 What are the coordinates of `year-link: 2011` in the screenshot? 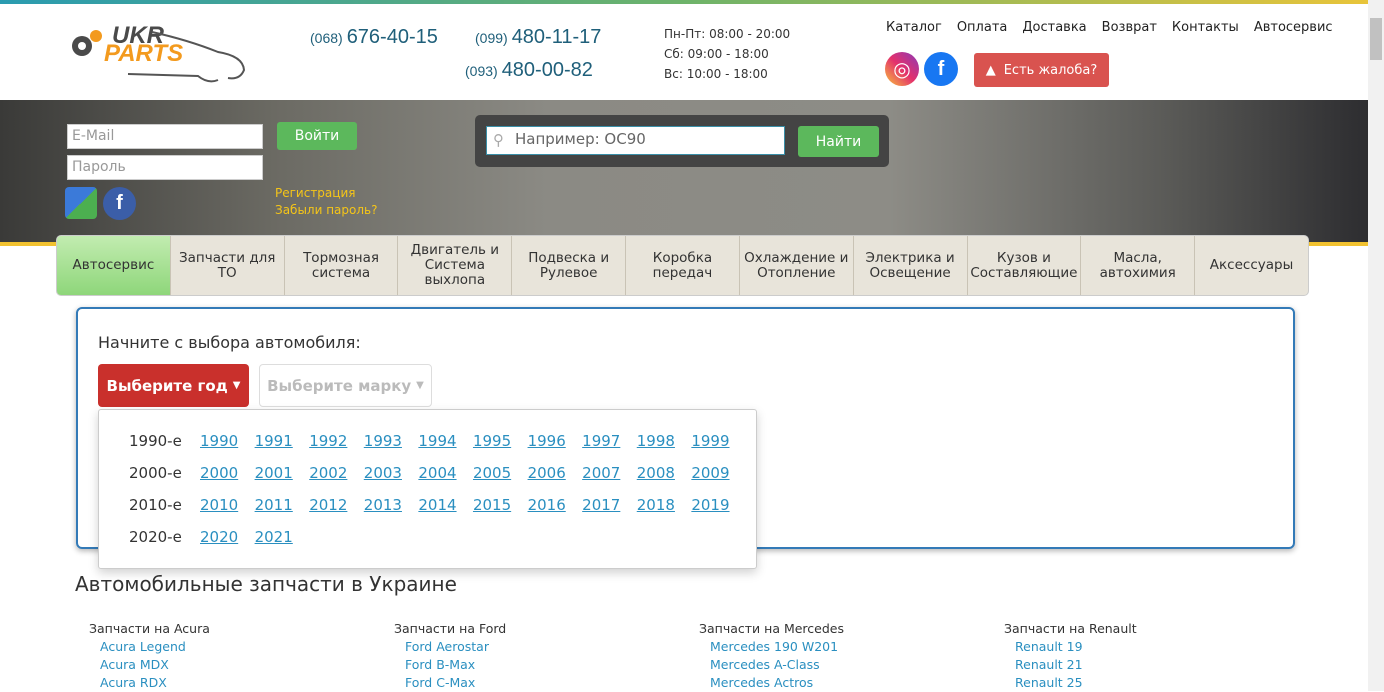 It's located at (282, 505).